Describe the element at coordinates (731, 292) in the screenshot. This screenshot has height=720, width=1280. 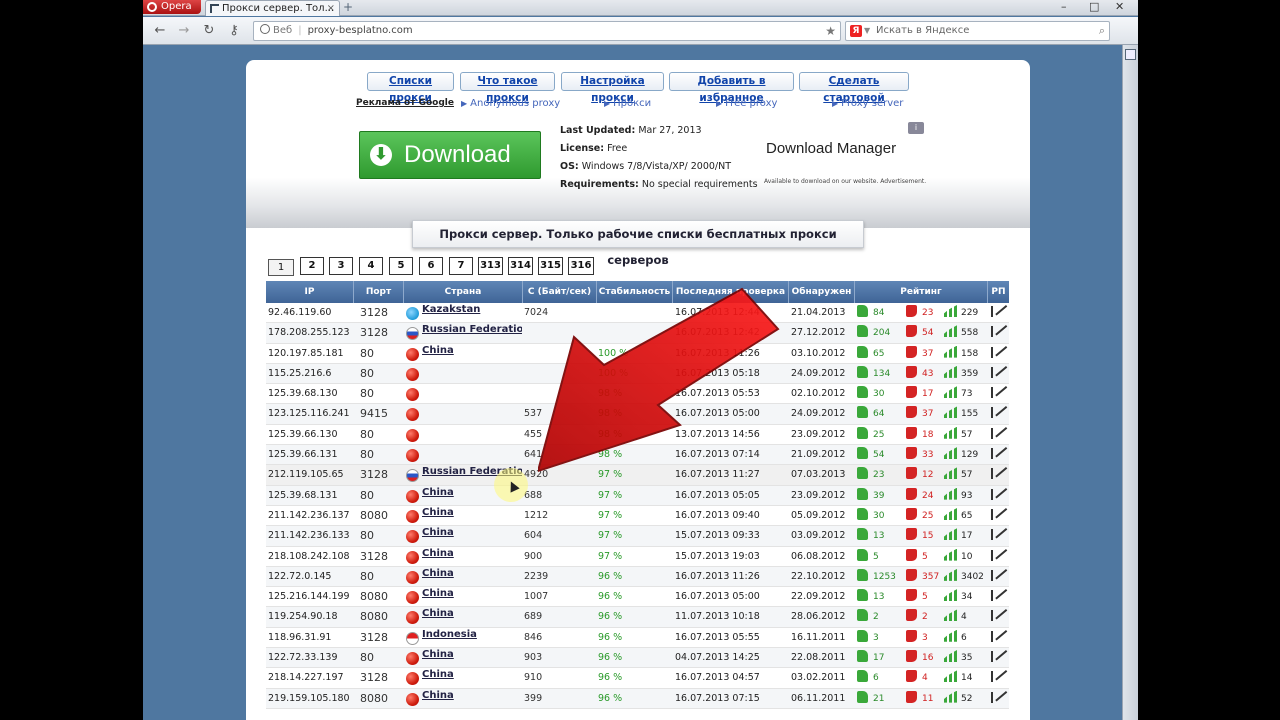
I see `column-header: Последняя проверка` at that location.